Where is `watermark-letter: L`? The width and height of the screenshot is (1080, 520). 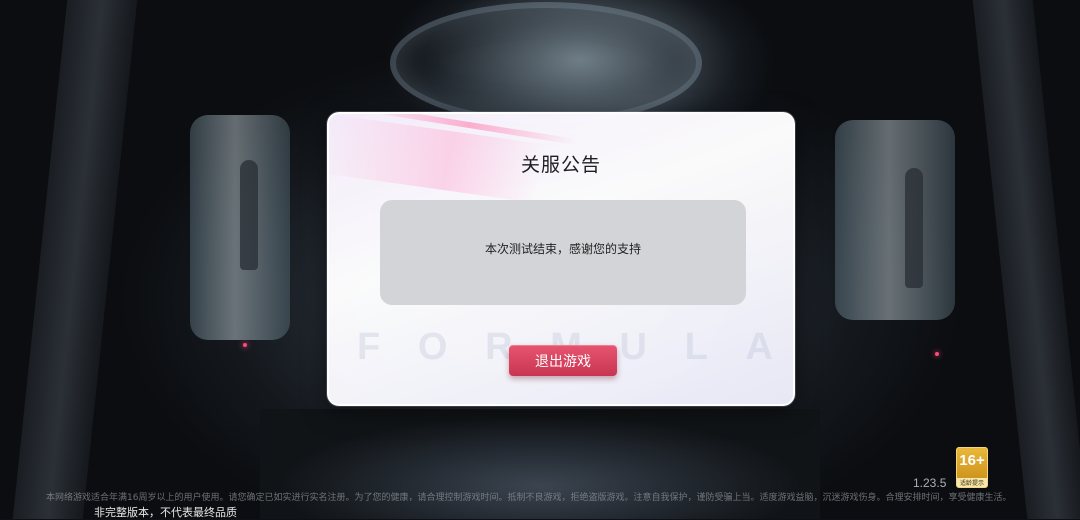 watermark-letter: L is located at coordinates (696, 347).